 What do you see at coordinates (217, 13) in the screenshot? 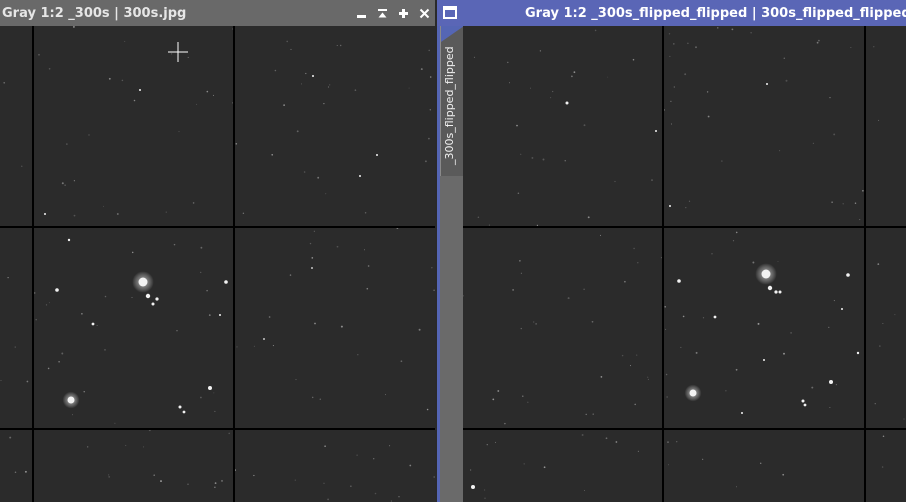
I see `title-bar: Gray 1:2 _300s | 300s.jpg` at bounding box center [217, 13].